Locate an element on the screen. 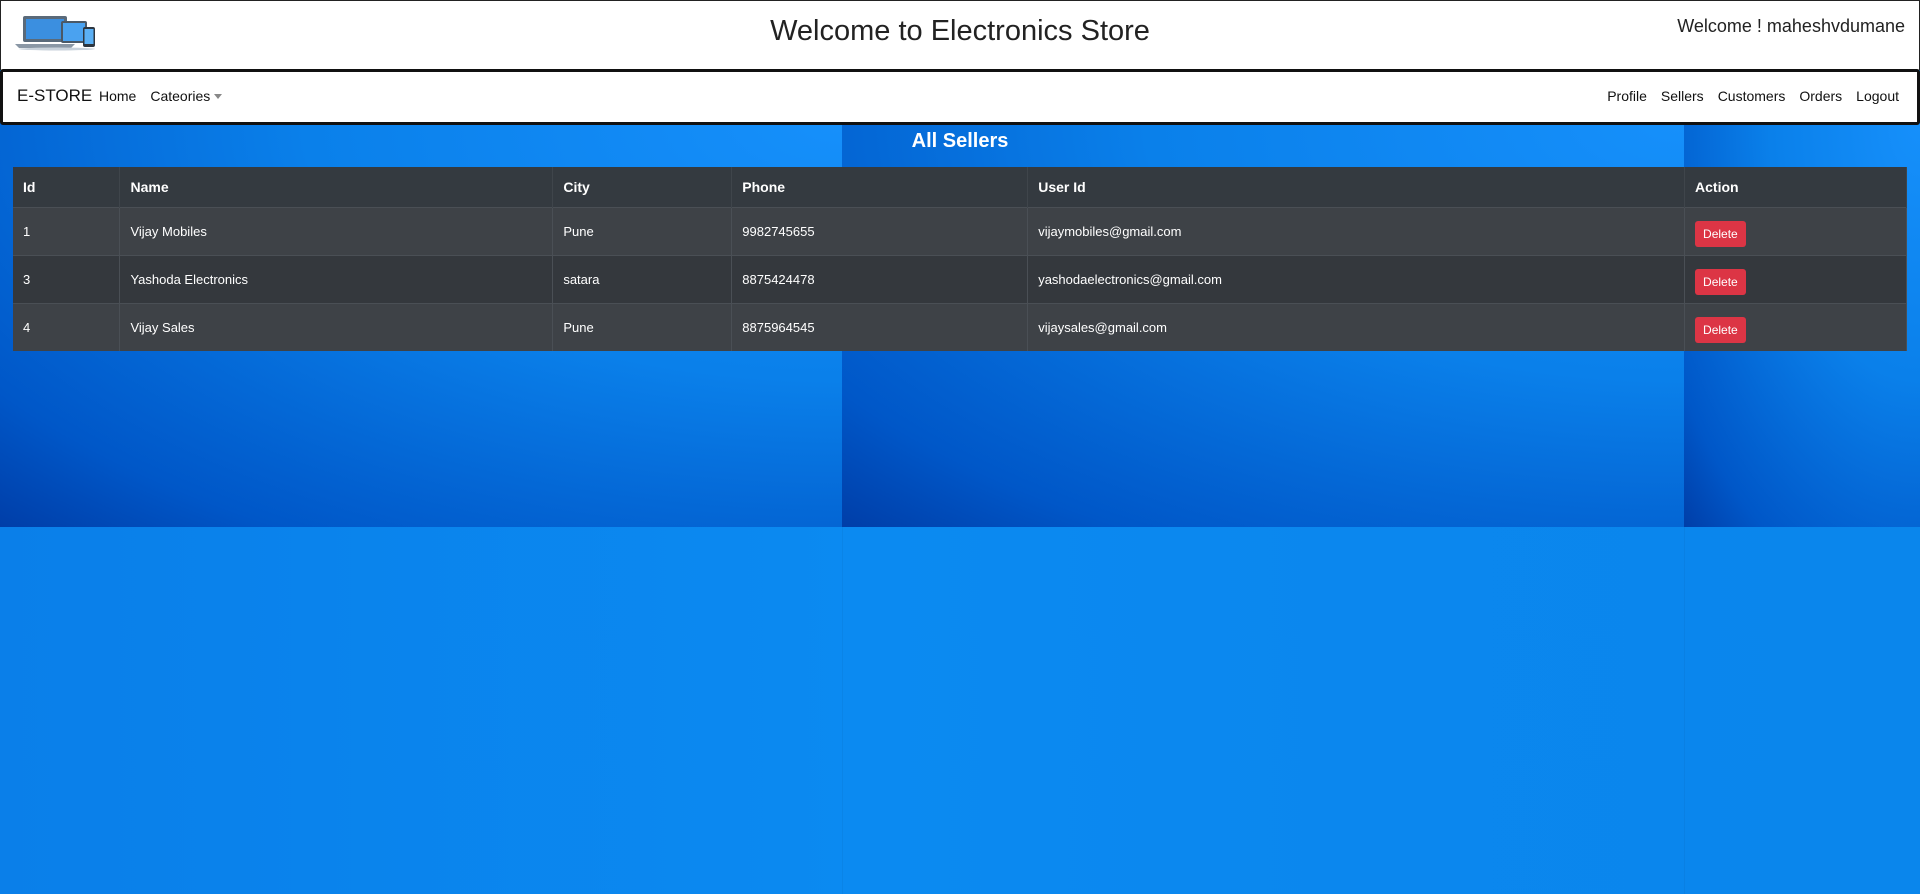  brand-link: E-STORE is located at coordinates (54, 96).